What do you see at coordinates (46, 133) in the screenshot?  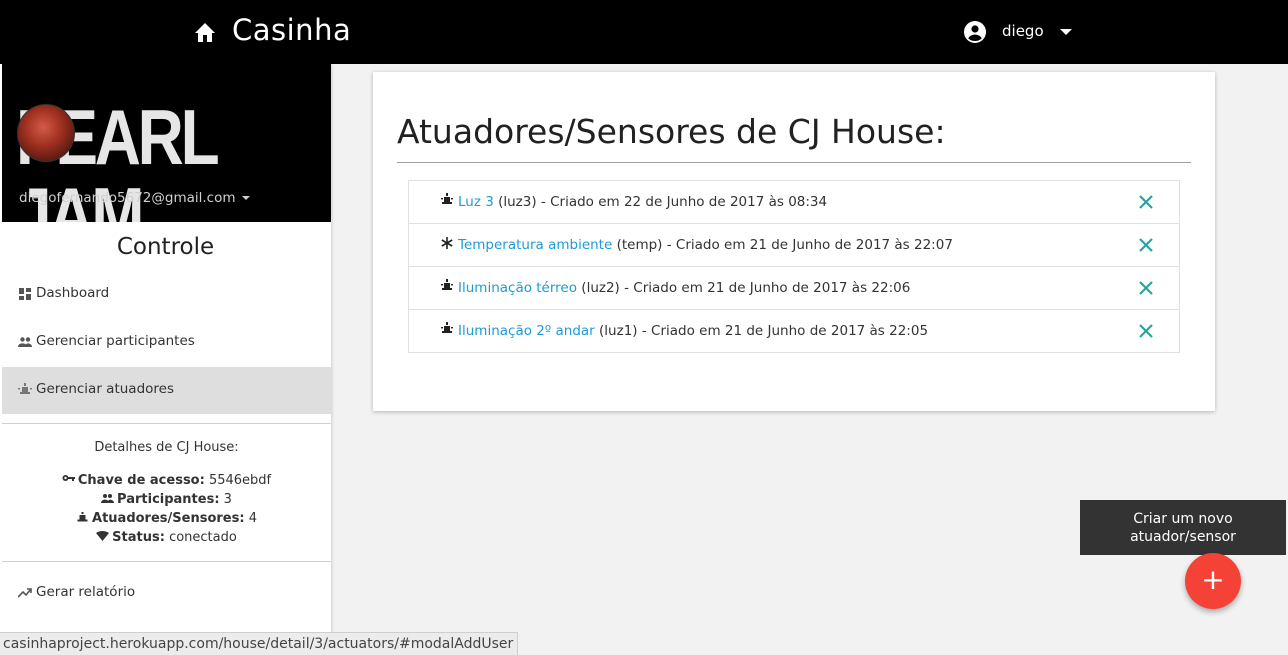 I see `avatar` at bounding box center [46, 133].